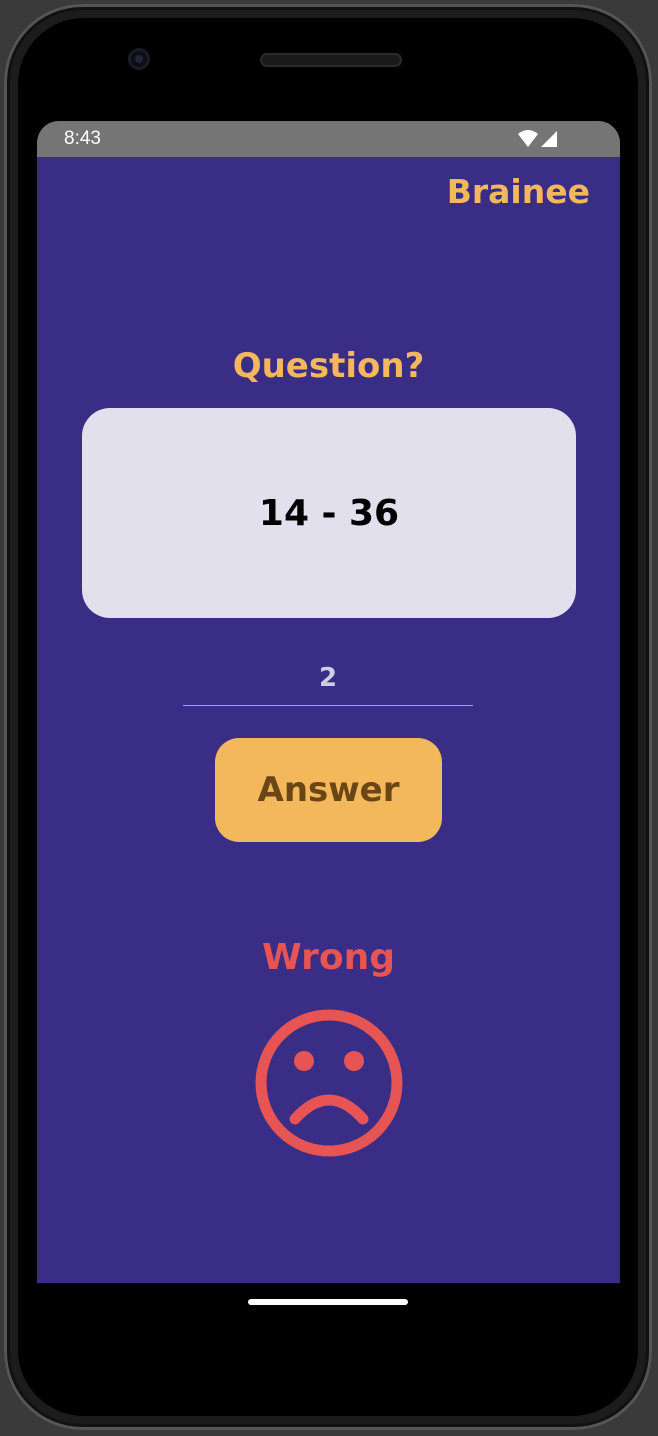  I want to click on app-brand-title: Brainee, so click(518, 191).